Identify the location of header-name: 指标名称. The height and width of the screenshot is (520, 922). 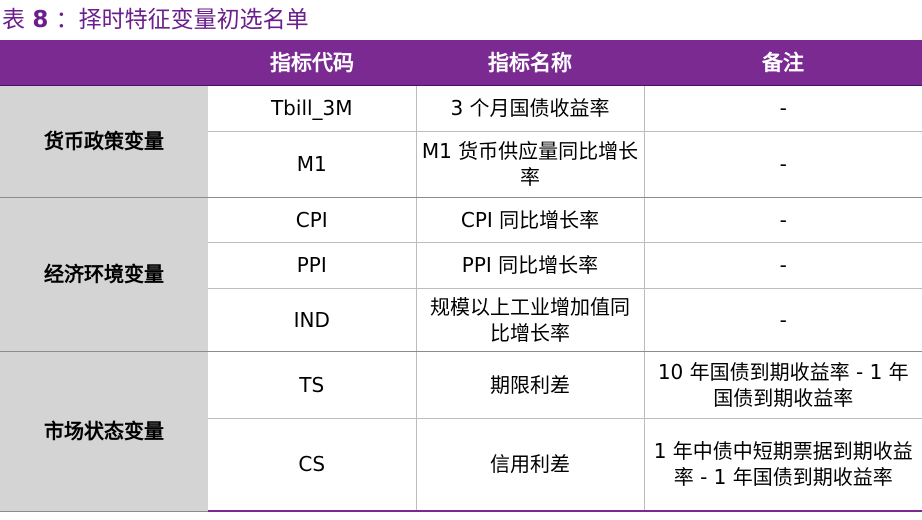
(530, 63).